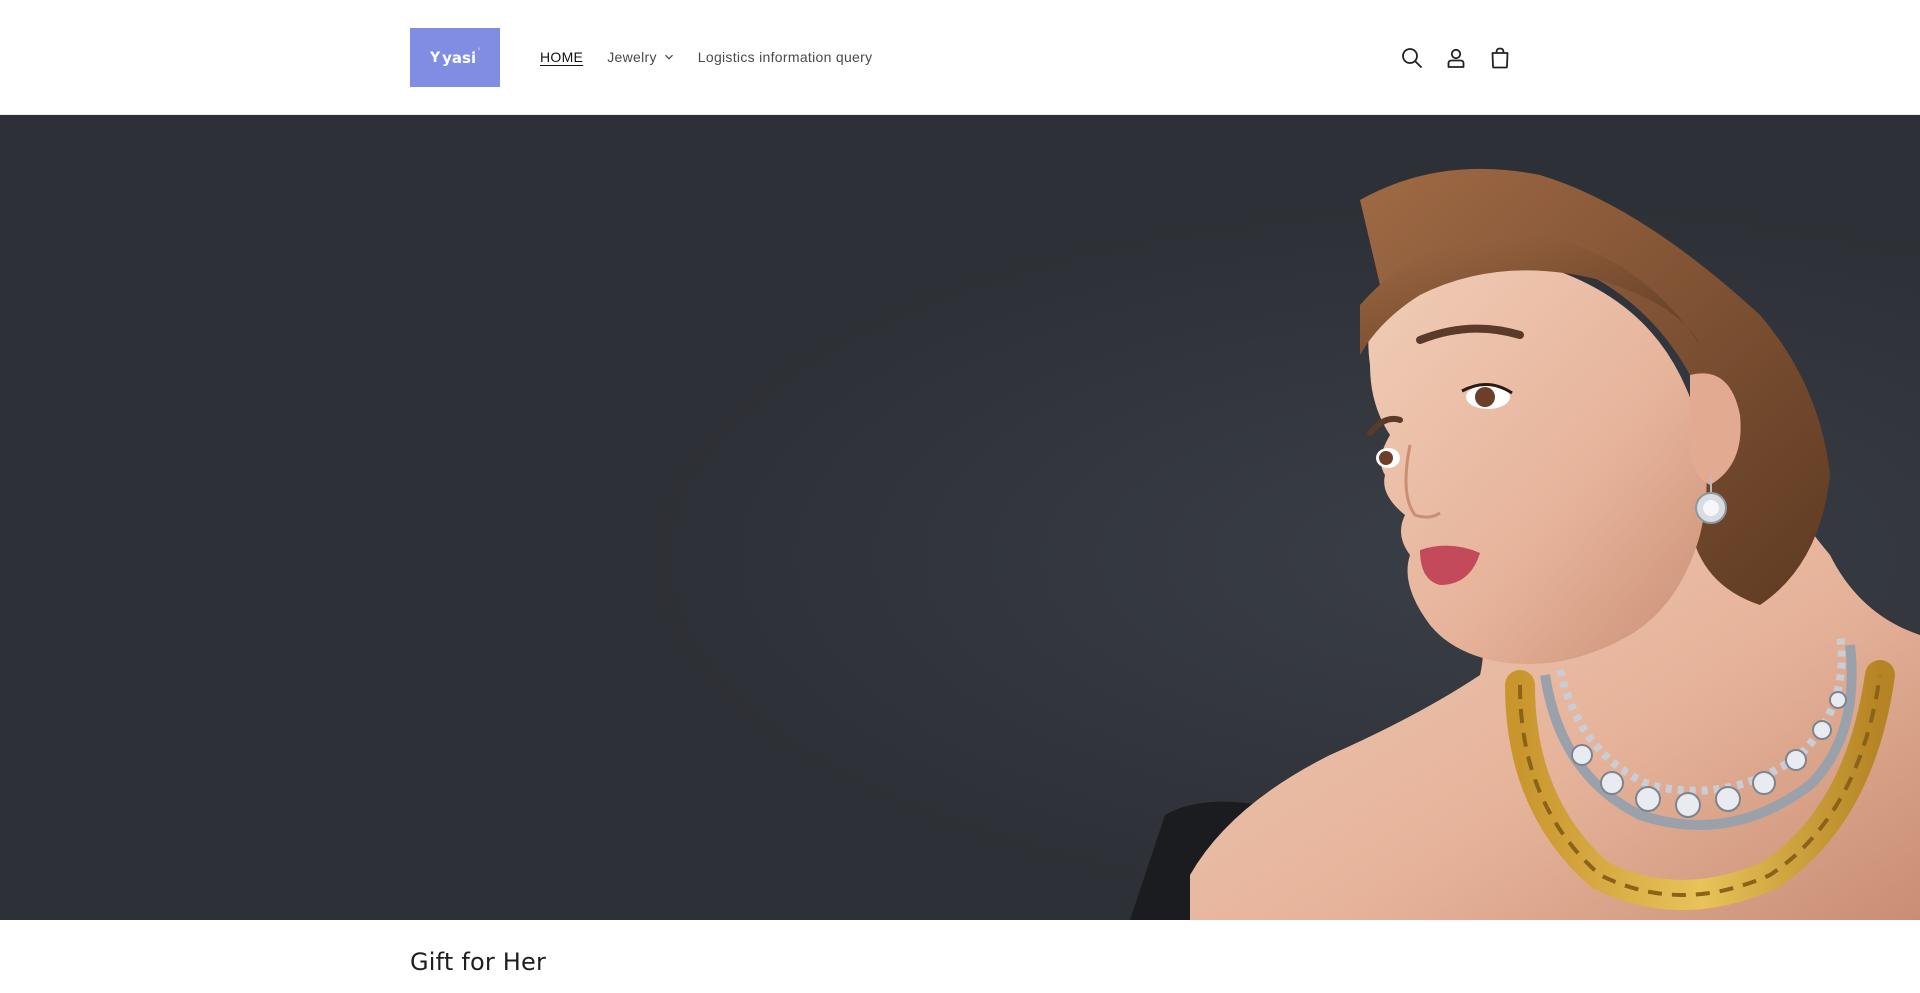 The image size is (1920, 993). What do you see at coordinates (668, 57) in the screenshot?
I see `chevron-down-icon` at bounding box center [668, 57].